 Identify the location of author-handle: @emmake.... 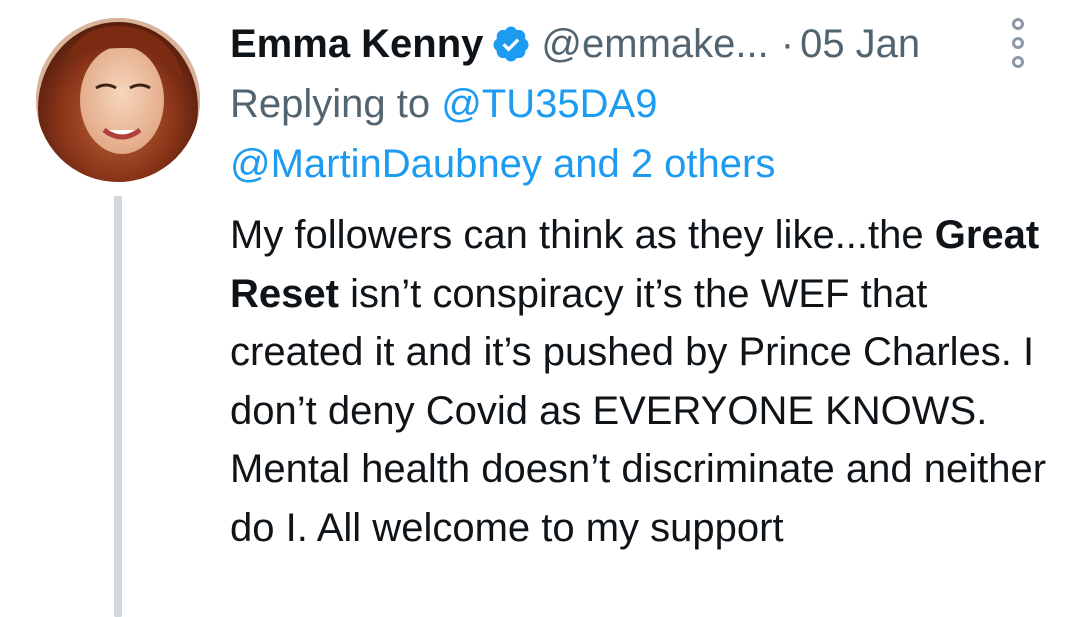
(654, 44).